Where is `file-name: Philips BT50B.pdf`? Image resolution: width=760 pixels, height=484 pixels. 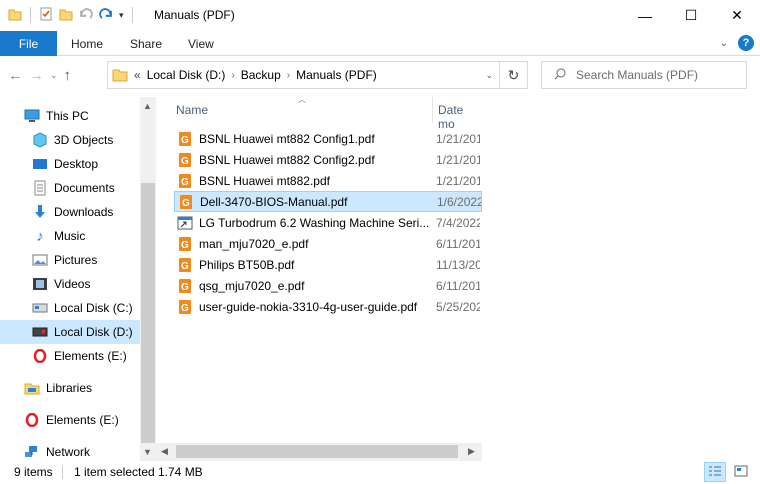
file-name: Philips BT50B.pdf is located at coordinates (247, 264).